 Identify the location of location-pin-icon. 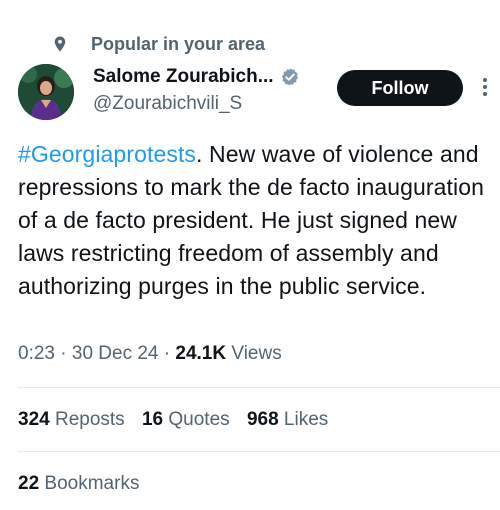
(60, 44).